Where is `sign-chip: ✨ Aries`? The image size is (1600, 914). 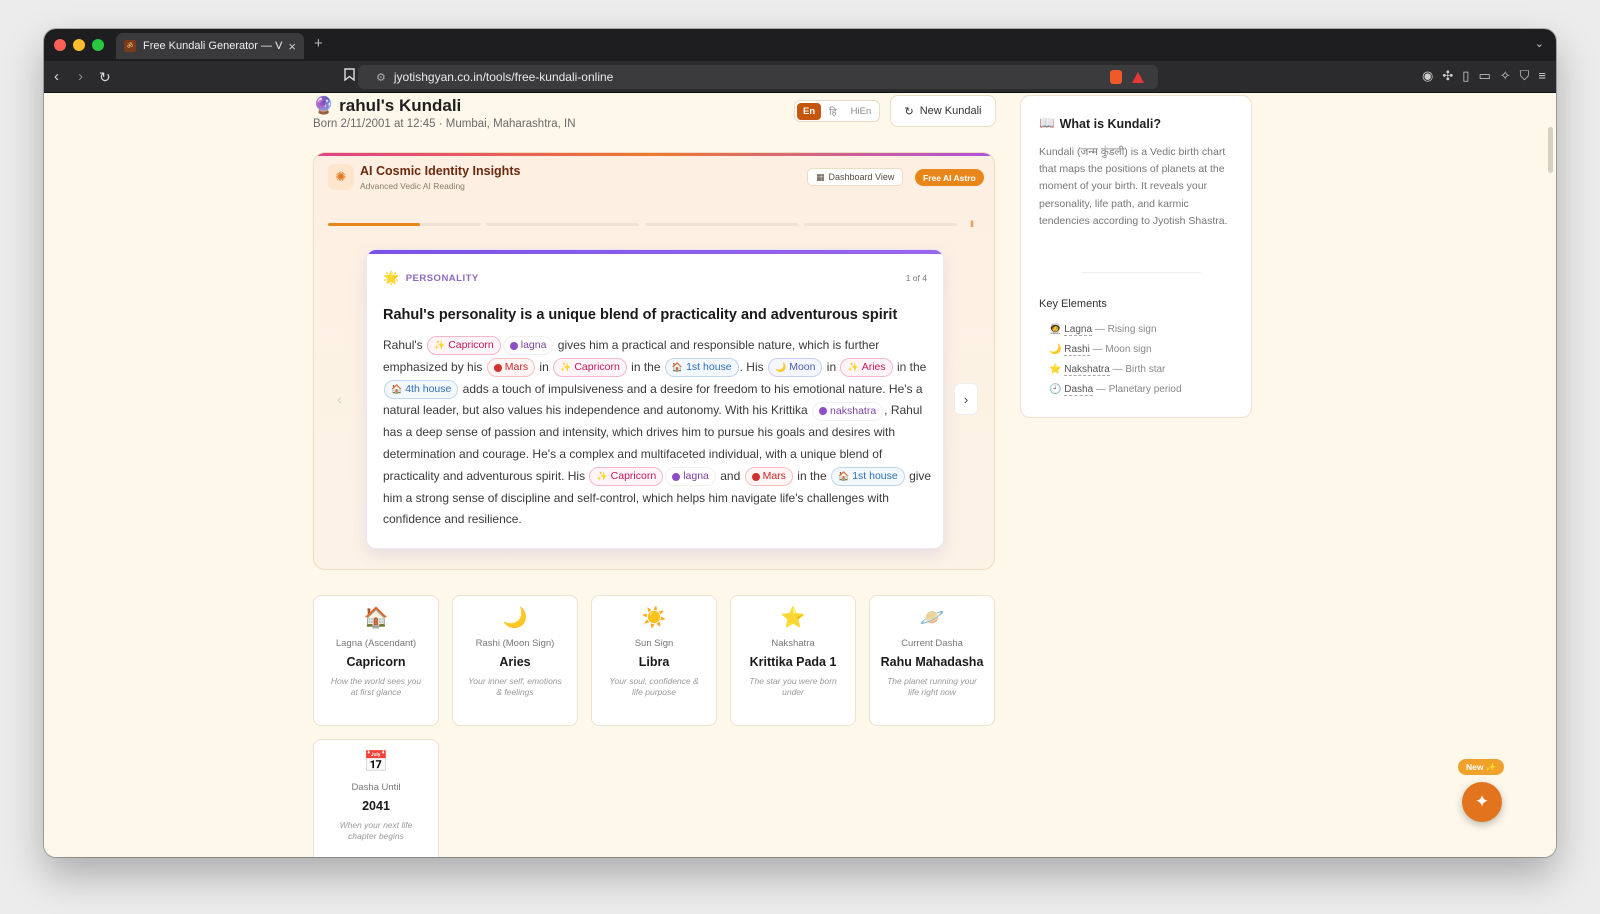 sign-chip: ✨ Aries is located at coordinates (866, 368).